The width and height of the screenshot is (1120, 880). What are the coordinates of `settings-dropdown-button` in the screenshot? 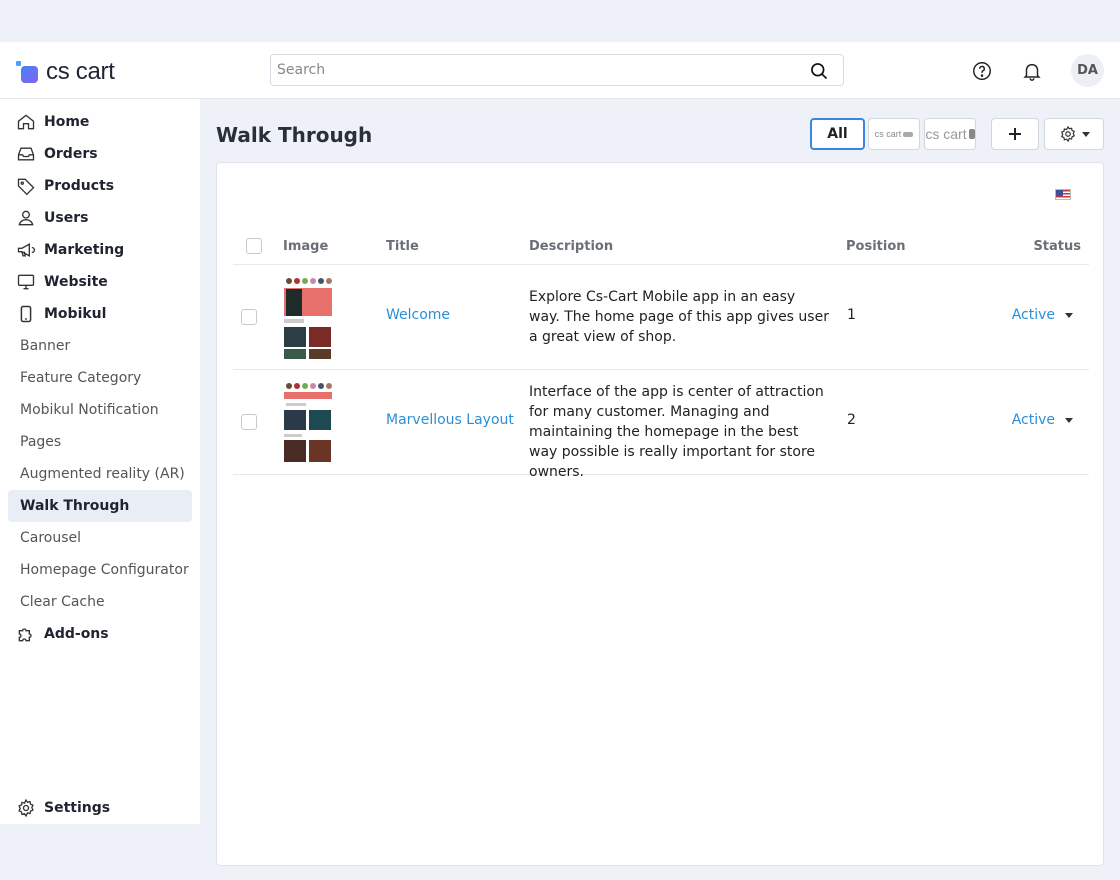 It's located at (1074, 134).